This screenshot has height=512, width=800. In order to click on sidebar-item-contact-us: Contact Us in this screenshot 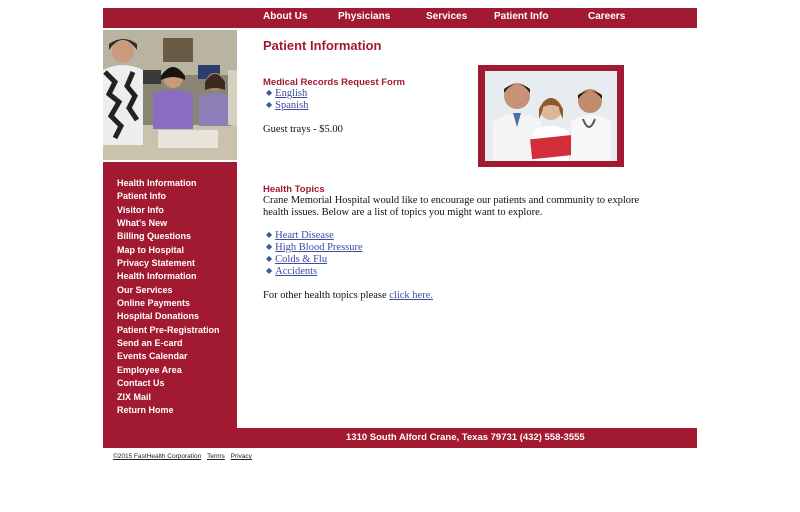, I will do `click(141, 383)`.